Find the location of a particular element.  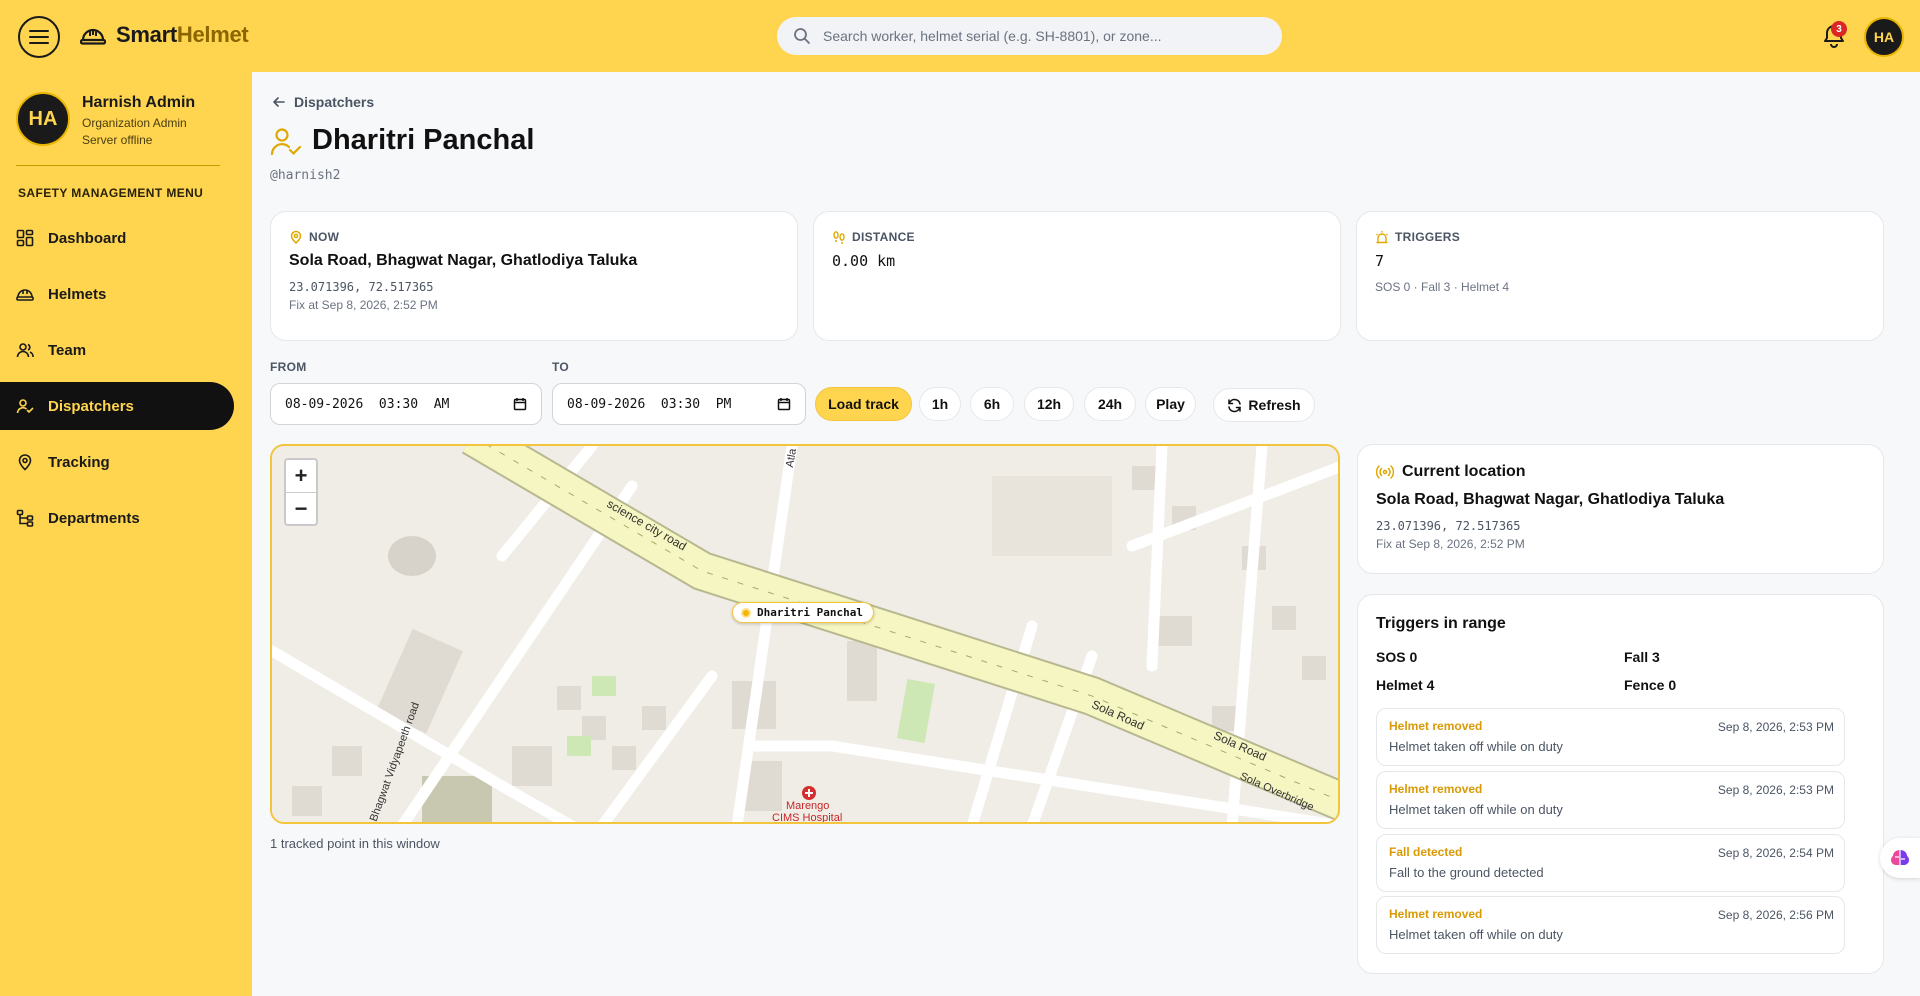

hamburger-icon is located at coordinates (39, 37).